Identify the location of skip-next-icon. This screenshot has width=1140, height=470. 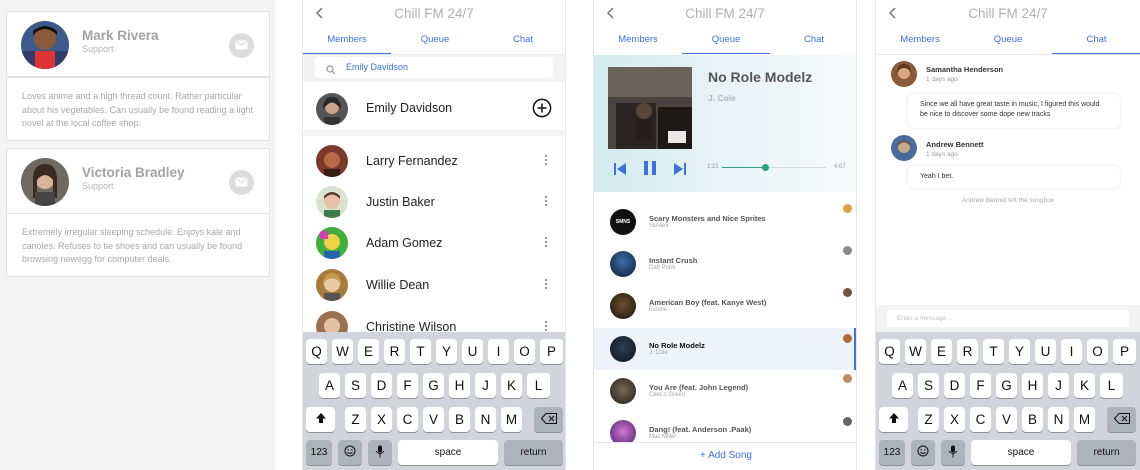
(680, 171).